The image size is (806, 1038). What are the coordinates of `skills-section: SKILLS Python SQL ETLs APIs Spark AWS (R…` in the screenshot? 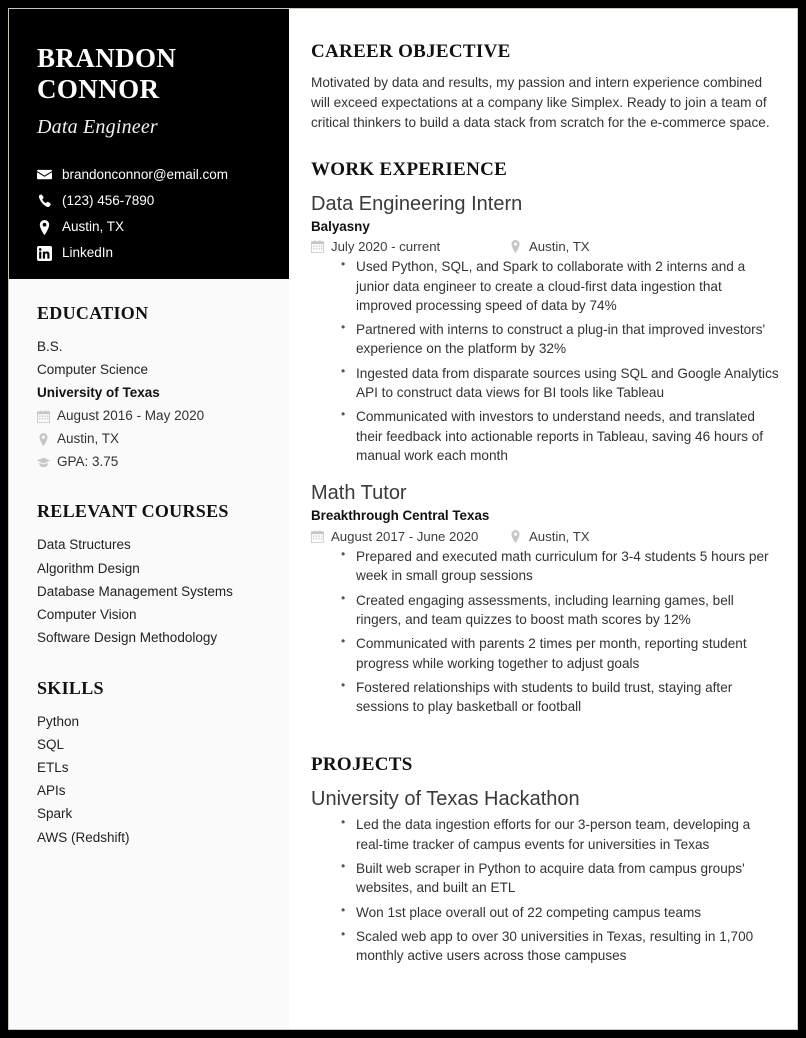 It's located at (149, 763).